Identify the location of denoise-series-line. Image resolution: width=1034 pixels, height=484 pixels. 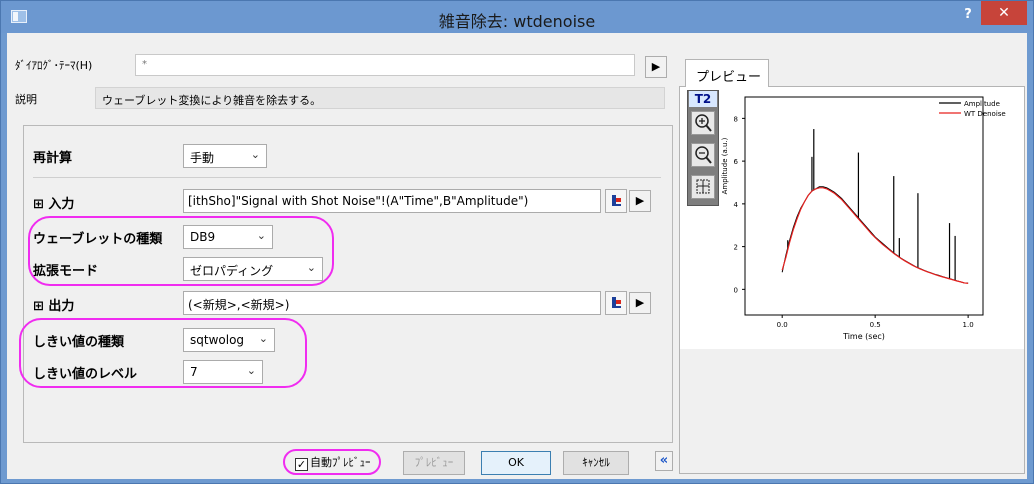
(875, 235).